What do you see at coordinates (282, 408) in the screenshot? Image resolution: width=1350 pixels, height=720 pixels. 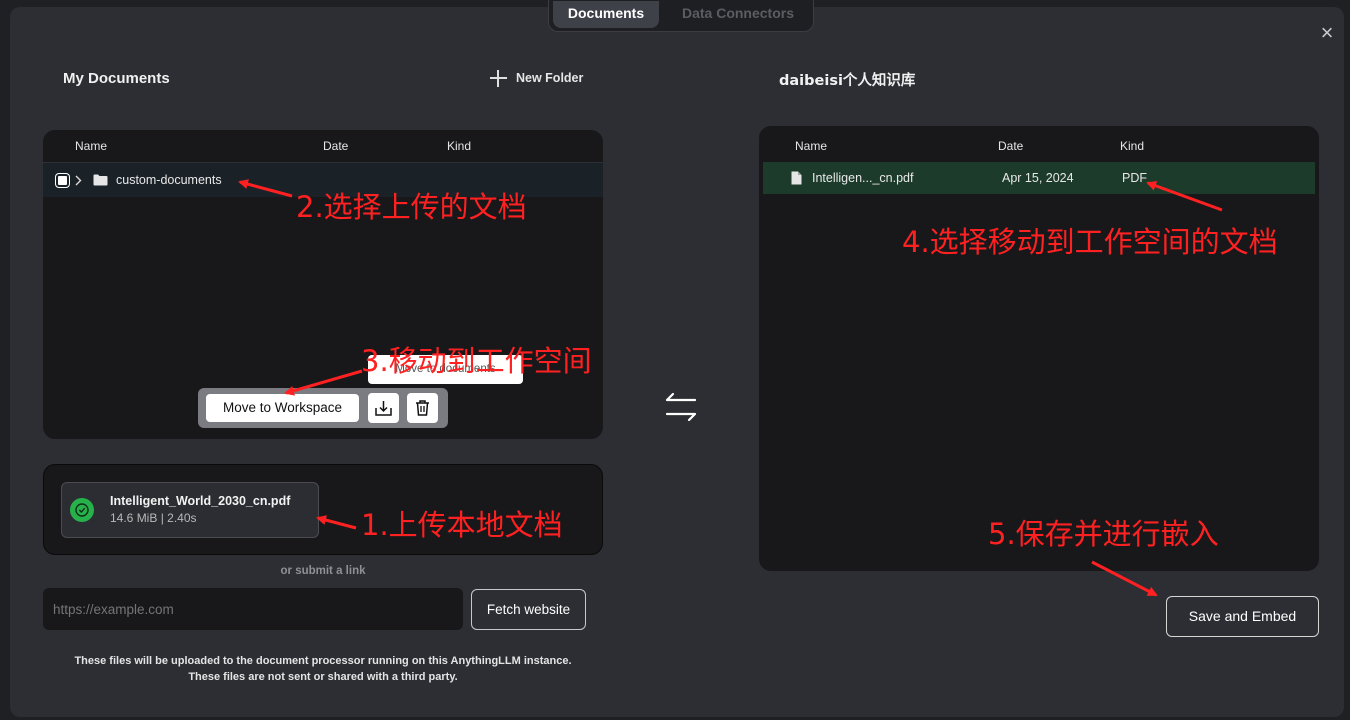 I see `move-to-workspace-button: Move to Workspace` at bounding box center [282, 408].